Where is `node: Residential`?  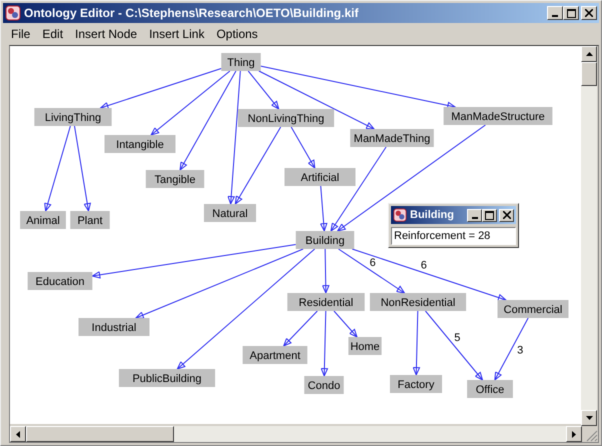
node: Residential is located at coordinates (326, 302).